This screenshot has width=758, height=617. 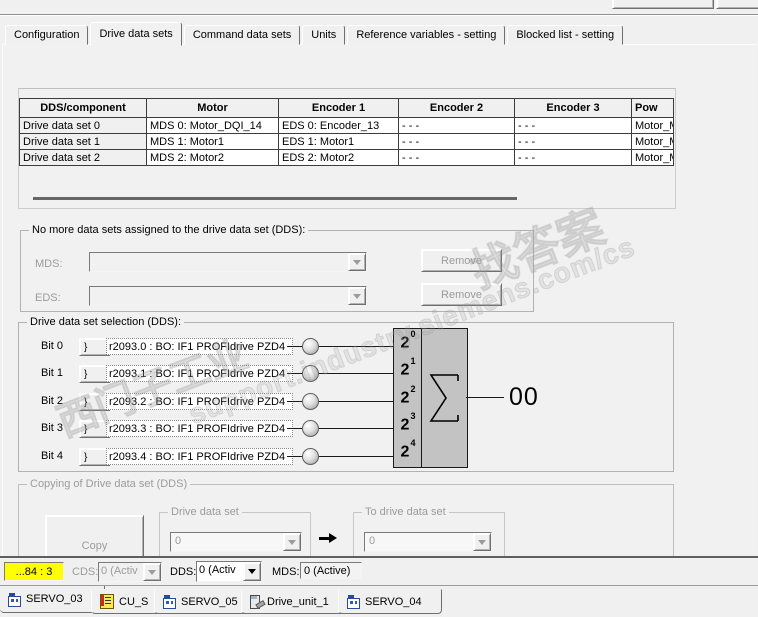 What do you see at coordinates (444, 398) in the screenshot?
I see `sigma-icon` at bounding box center [444, 398].